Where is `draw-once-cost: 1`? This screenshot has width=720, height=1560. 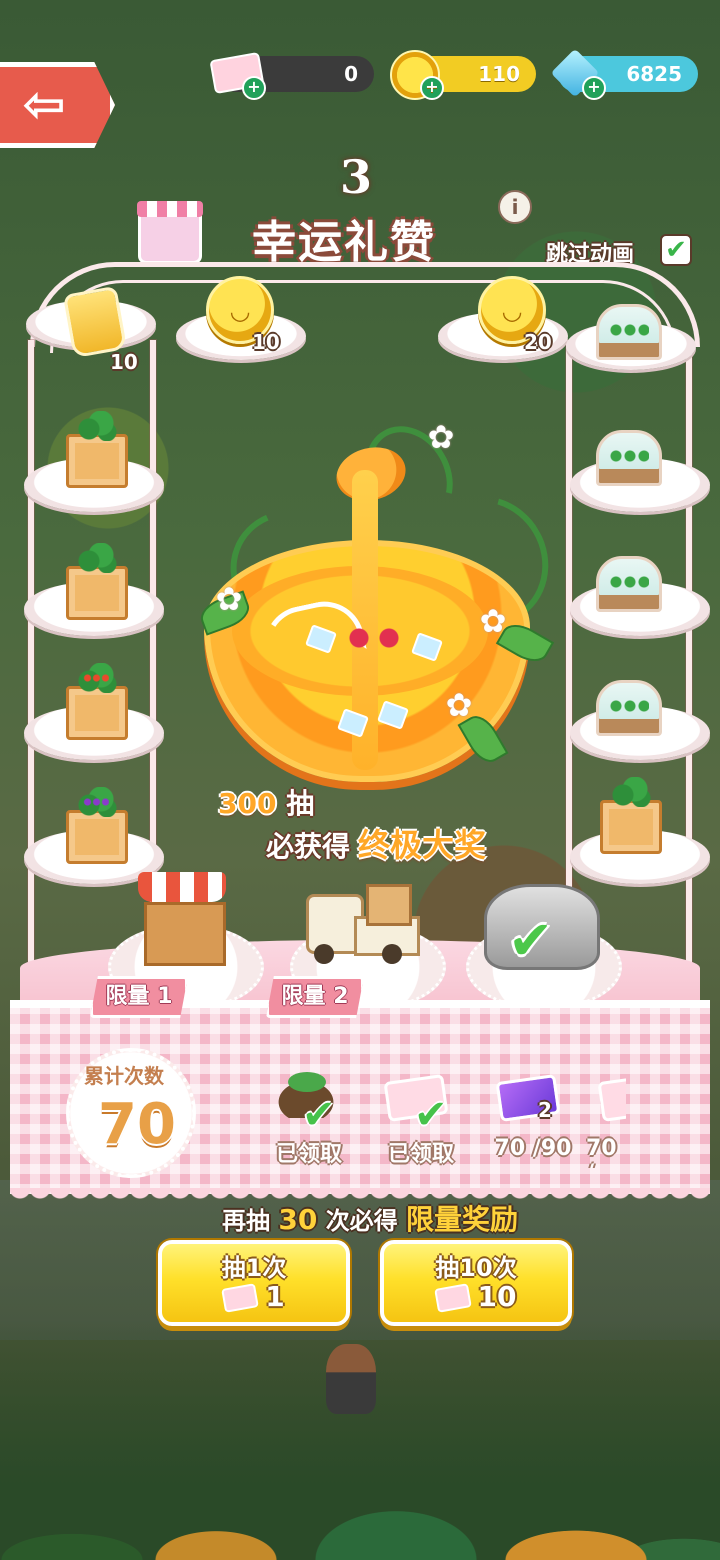 draw-once-cost: 1 is located at coordinates (254, 1296).